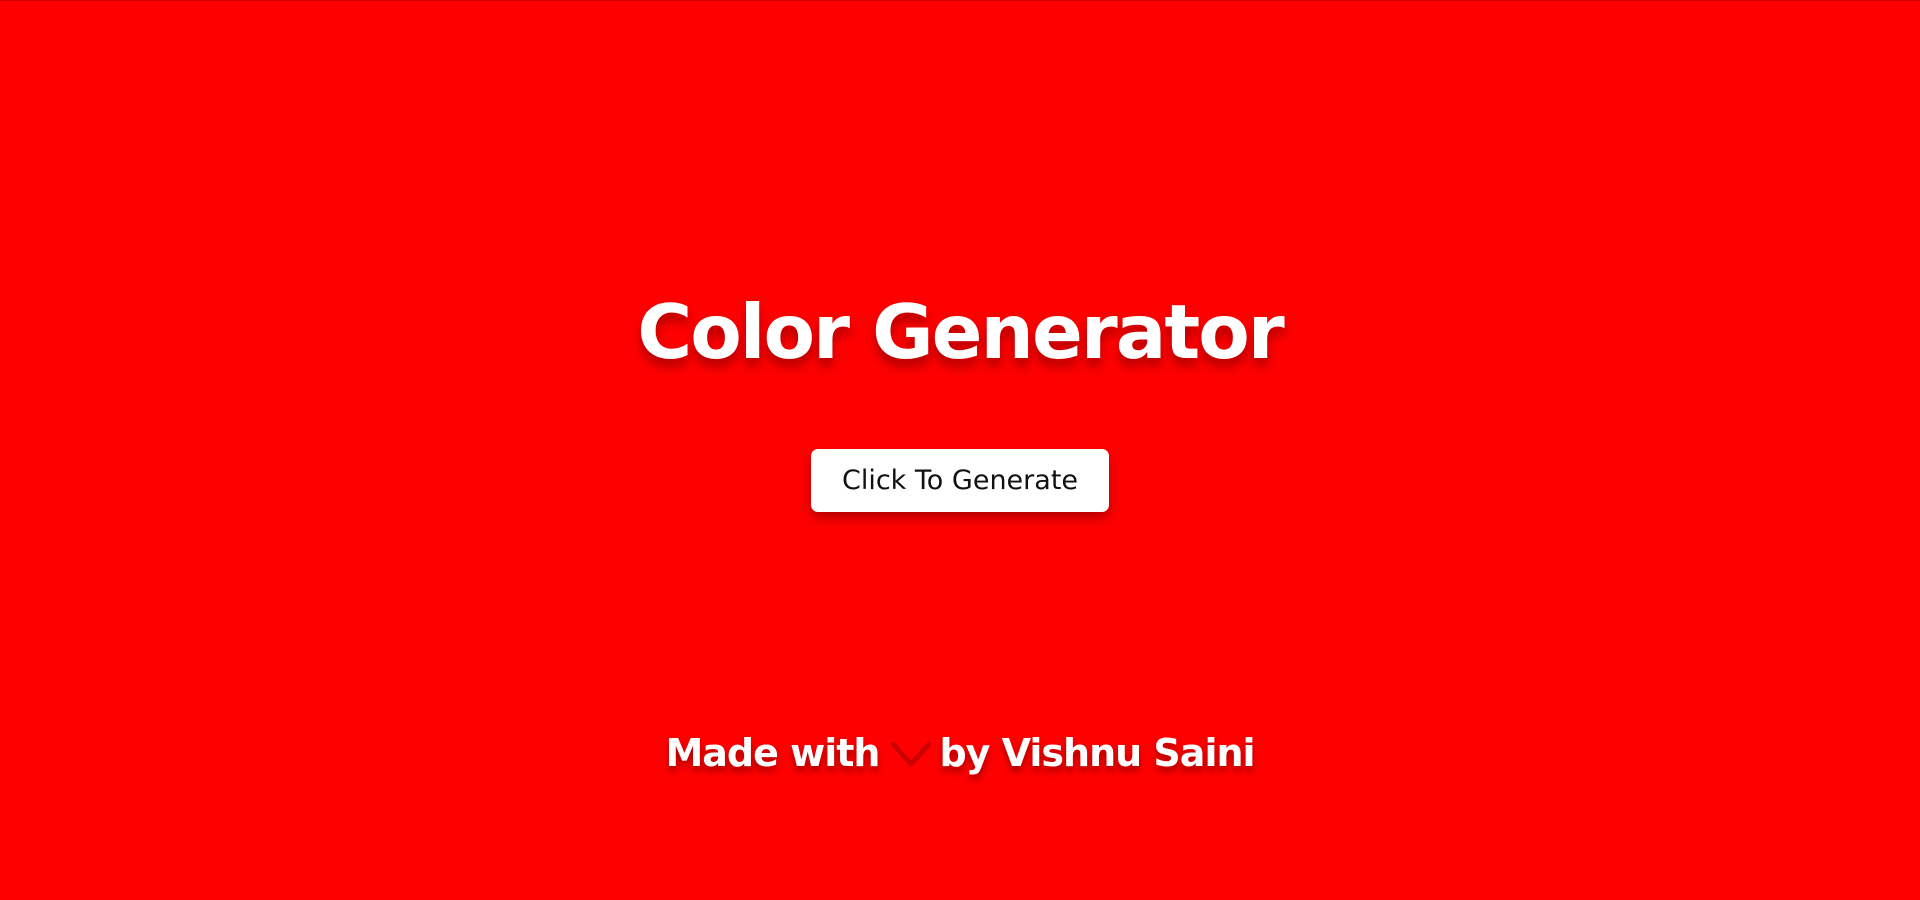  What do you see at coordinates (960, 0) in the screenshot?
I see `top-edge-line` at bounding box center [960, 0].